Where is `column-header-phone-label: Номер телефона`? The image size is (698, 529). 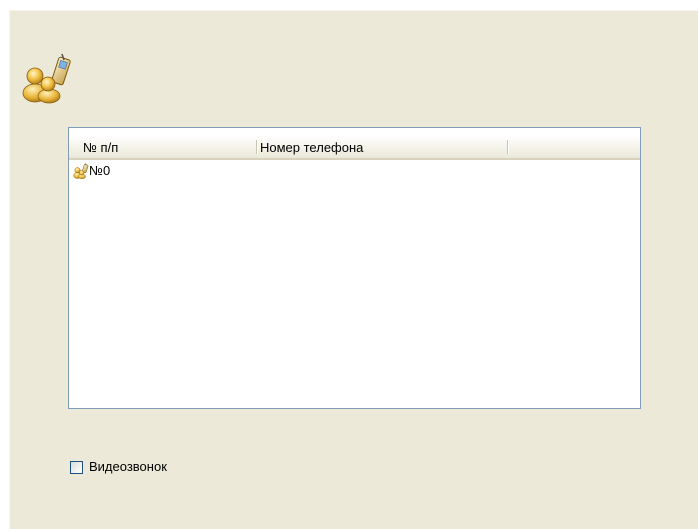
column-header-phone-label: Номер телефона is located at coordinates (312, 147).